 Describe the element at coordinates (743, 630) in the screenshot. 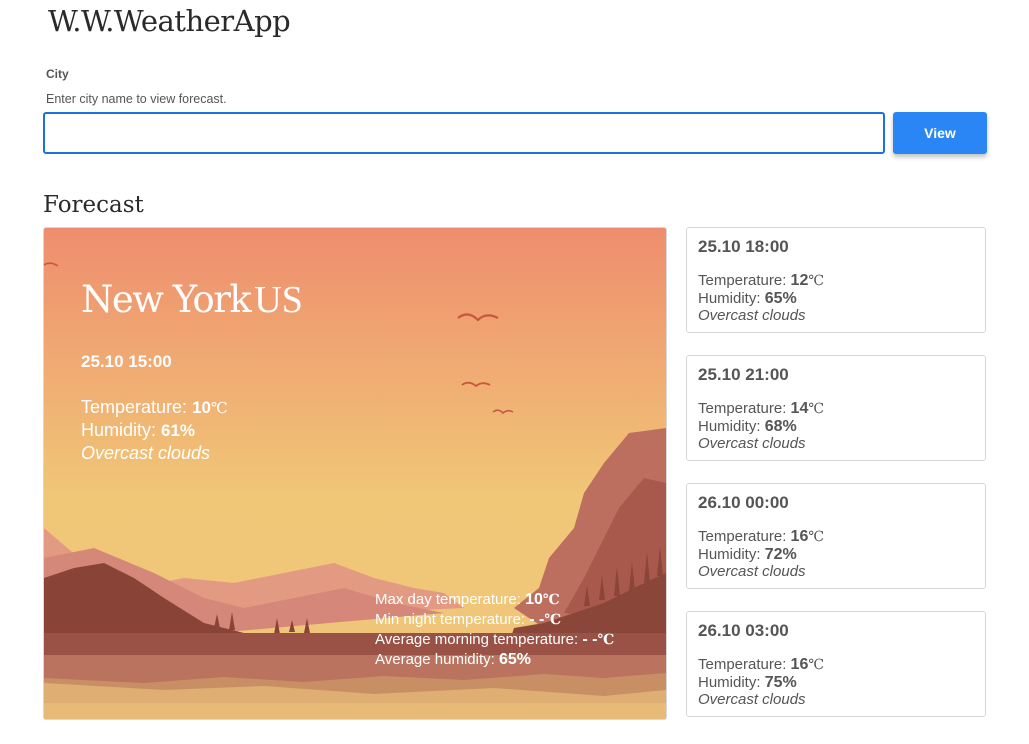

I see `forecast-item-time: 26.10 03:00` at that location.